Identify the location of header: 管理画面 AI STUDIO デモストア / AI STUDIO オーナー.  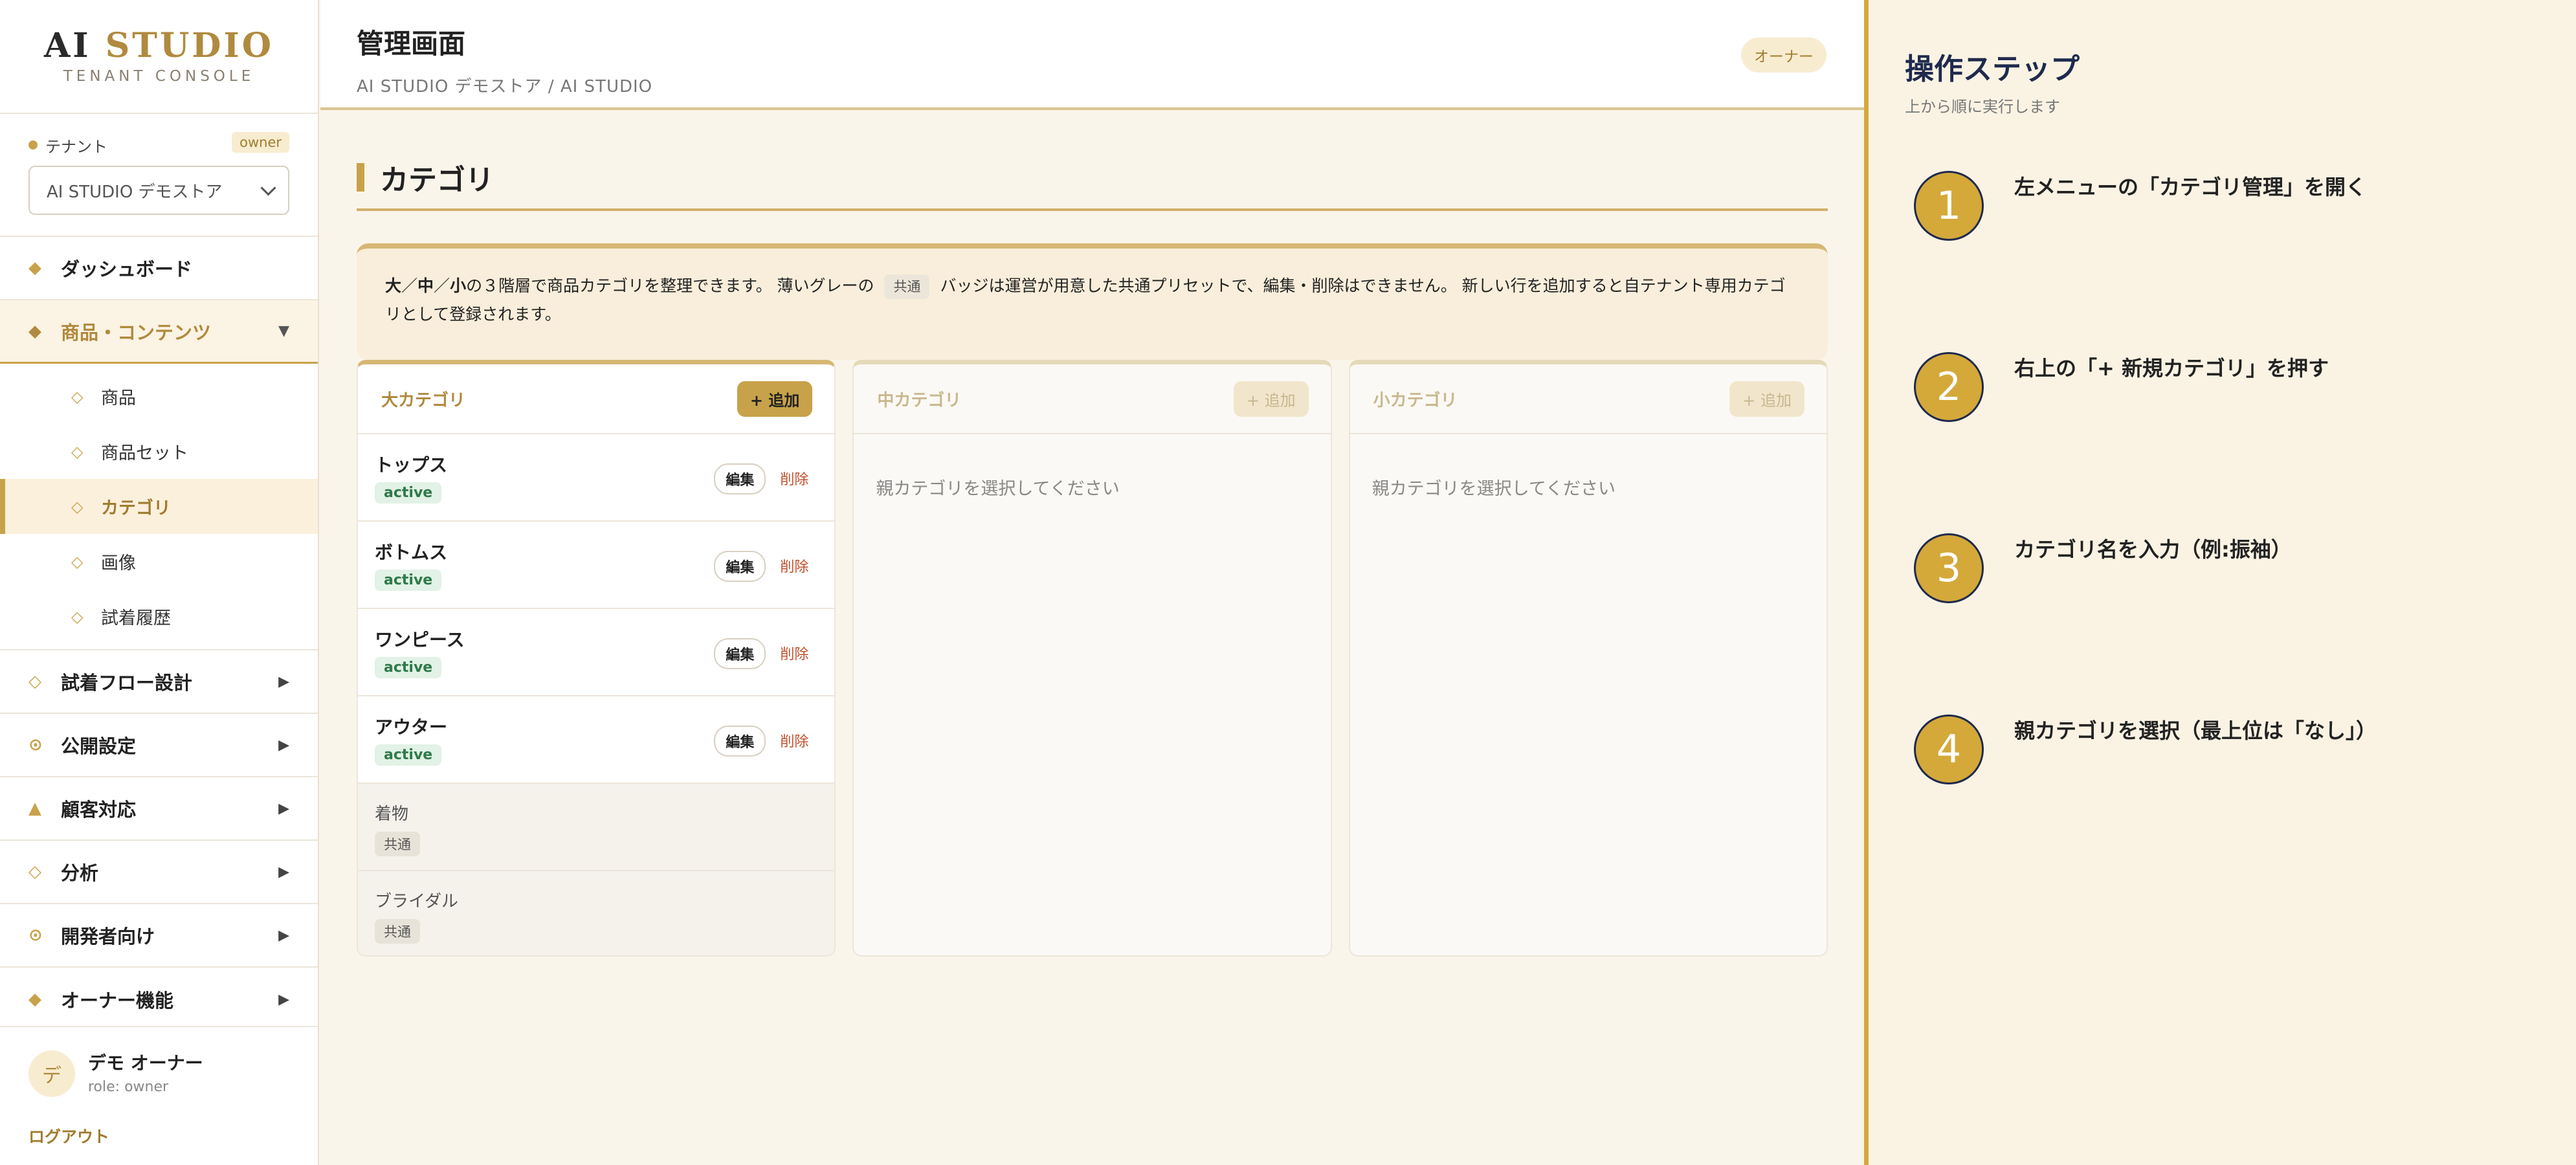
(1092, 55).